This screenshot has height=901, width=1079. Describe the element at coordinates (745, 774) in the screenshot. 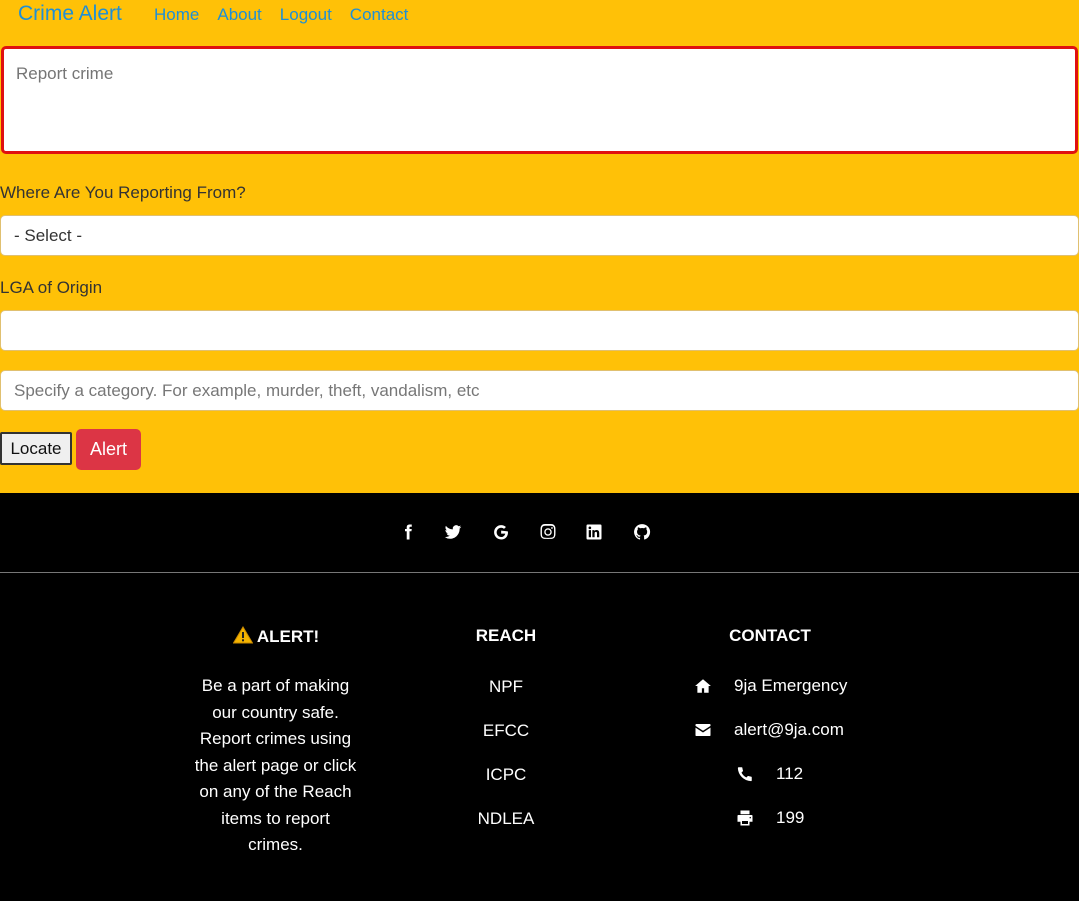

I see `phone-icon` at that location.